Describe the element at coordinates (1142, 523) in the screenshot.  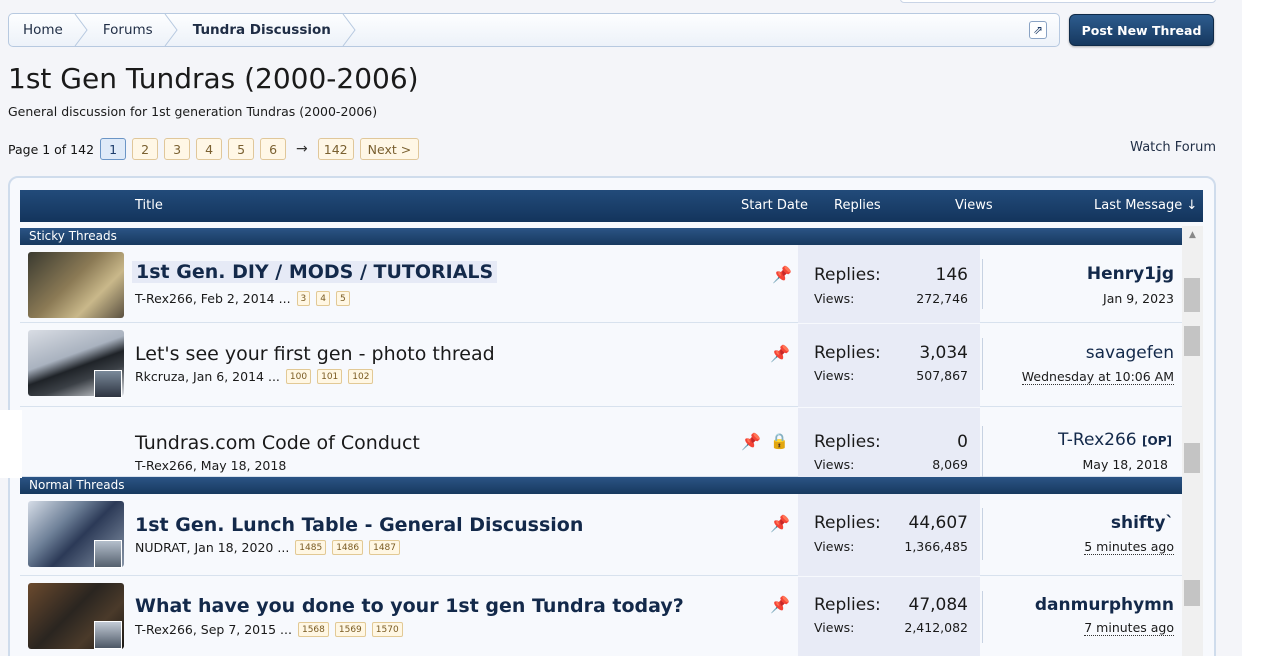
I see `last-post-user: shifty`` at that location.